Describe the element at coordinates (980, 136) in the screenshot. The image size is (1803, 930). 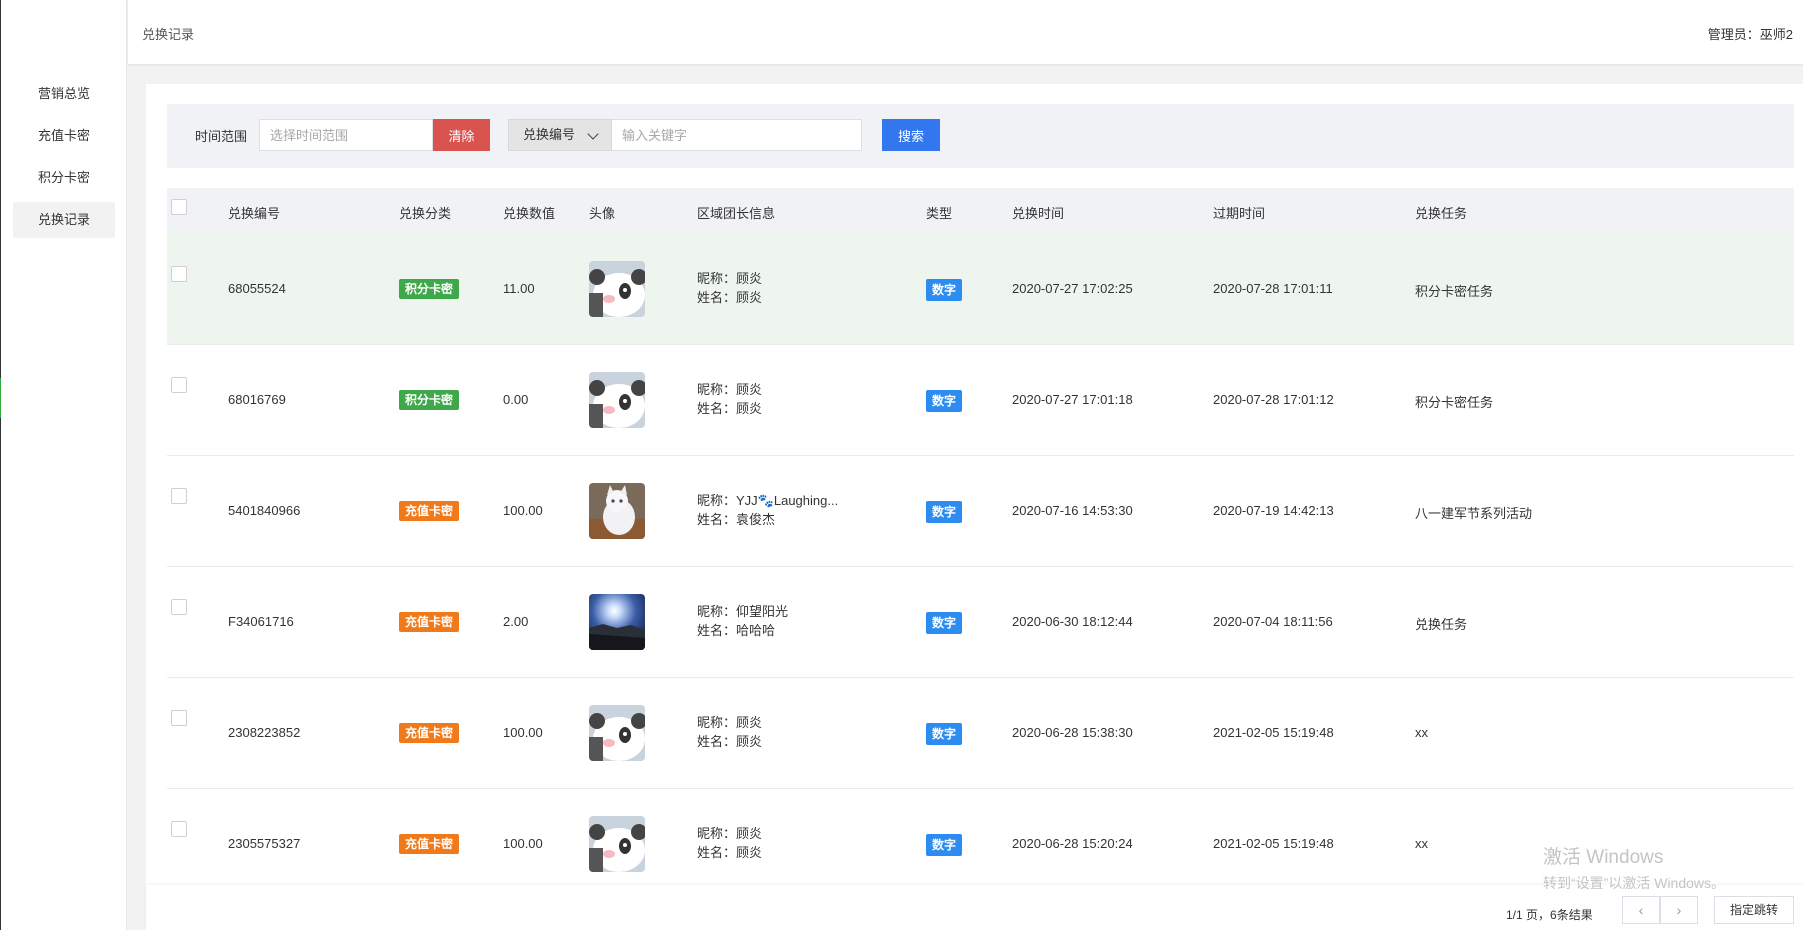
I see `filter-bar: 时间范围 清除 兑换编号 搜索` at that location.